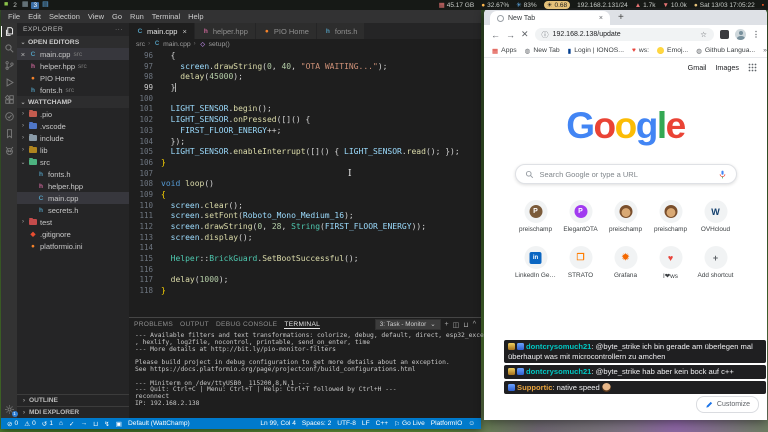  I want to click on tab-helper.hpp: h helper.hpp, so click(225, 31).